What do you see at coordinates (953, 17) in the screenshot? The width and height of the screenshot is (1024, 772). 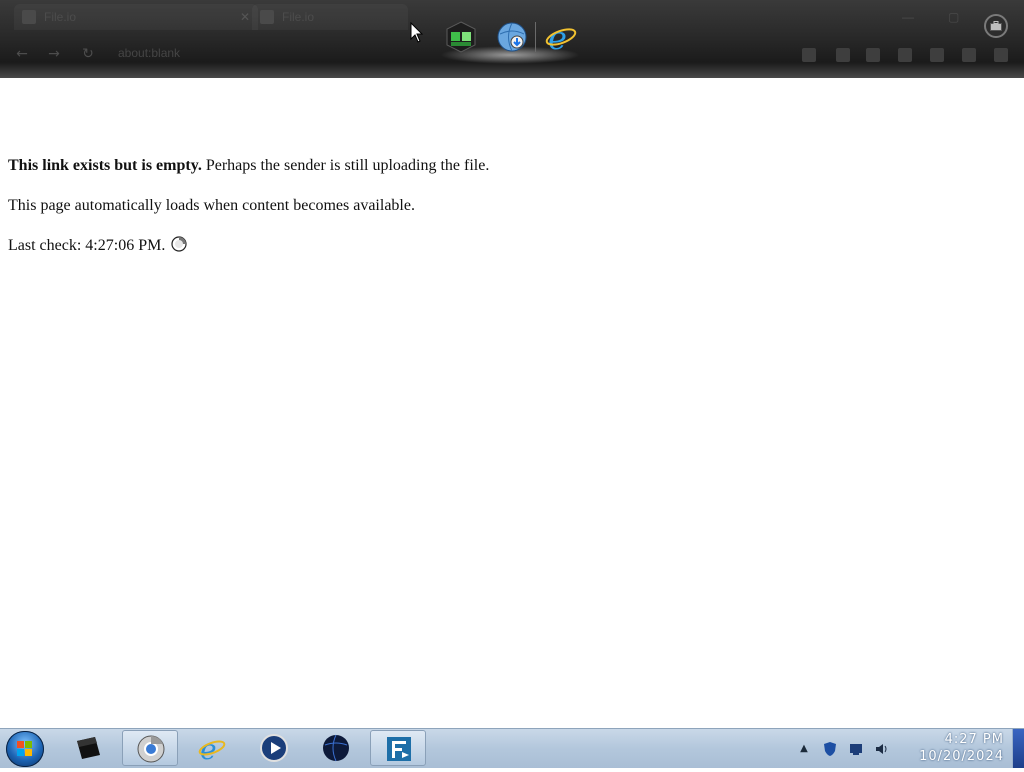 I see `maximize-button: ▢` at bounding box center [953, 17].